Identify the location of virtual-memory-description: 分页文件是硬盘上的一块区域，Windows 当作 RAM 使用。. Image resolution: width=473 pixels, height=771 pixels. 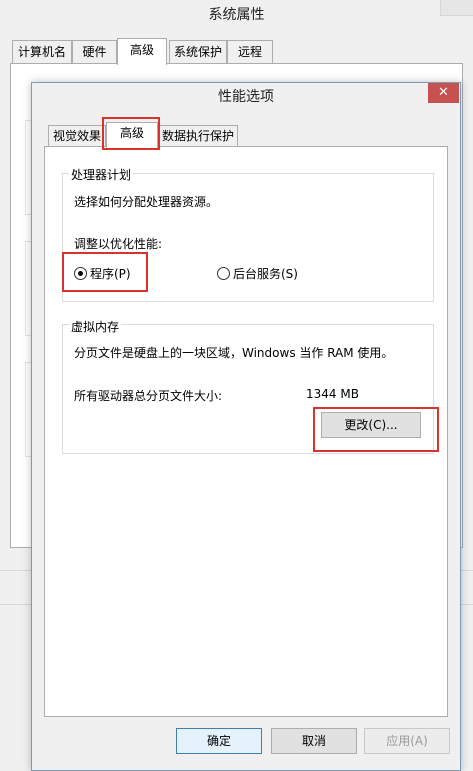
(234, 353).